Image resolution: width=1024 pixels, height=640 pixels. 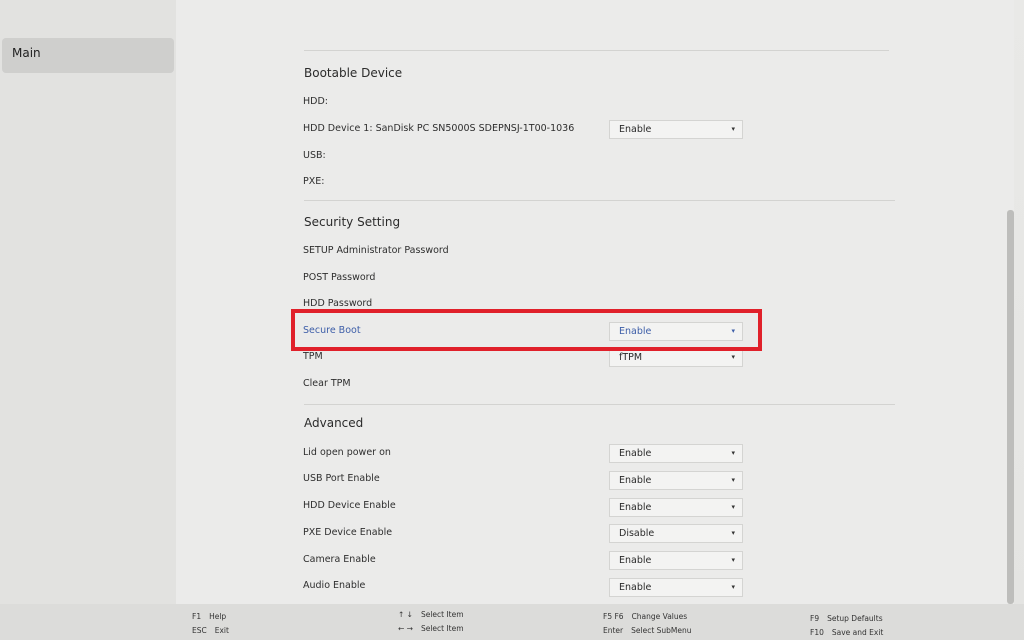 I want to click on section-title-bootable-device: Bootable Device, so click(x=353, y=73).